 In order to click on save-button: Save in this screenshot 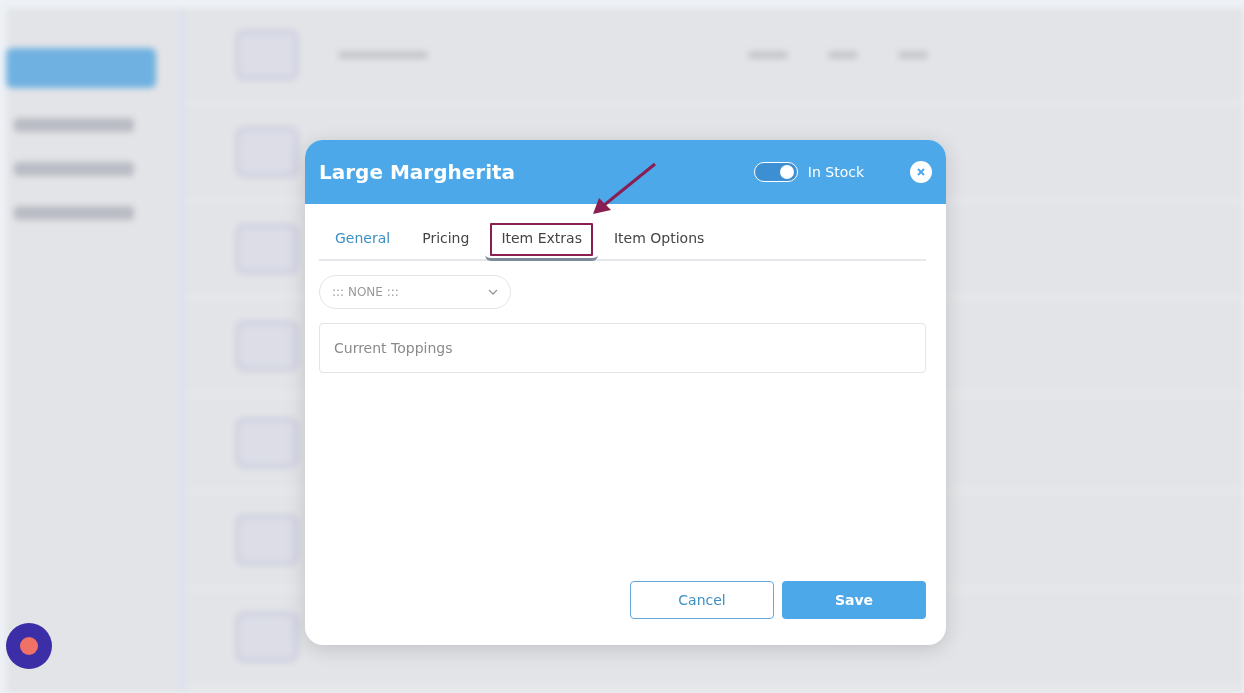, I will do `click(854, 600)`.